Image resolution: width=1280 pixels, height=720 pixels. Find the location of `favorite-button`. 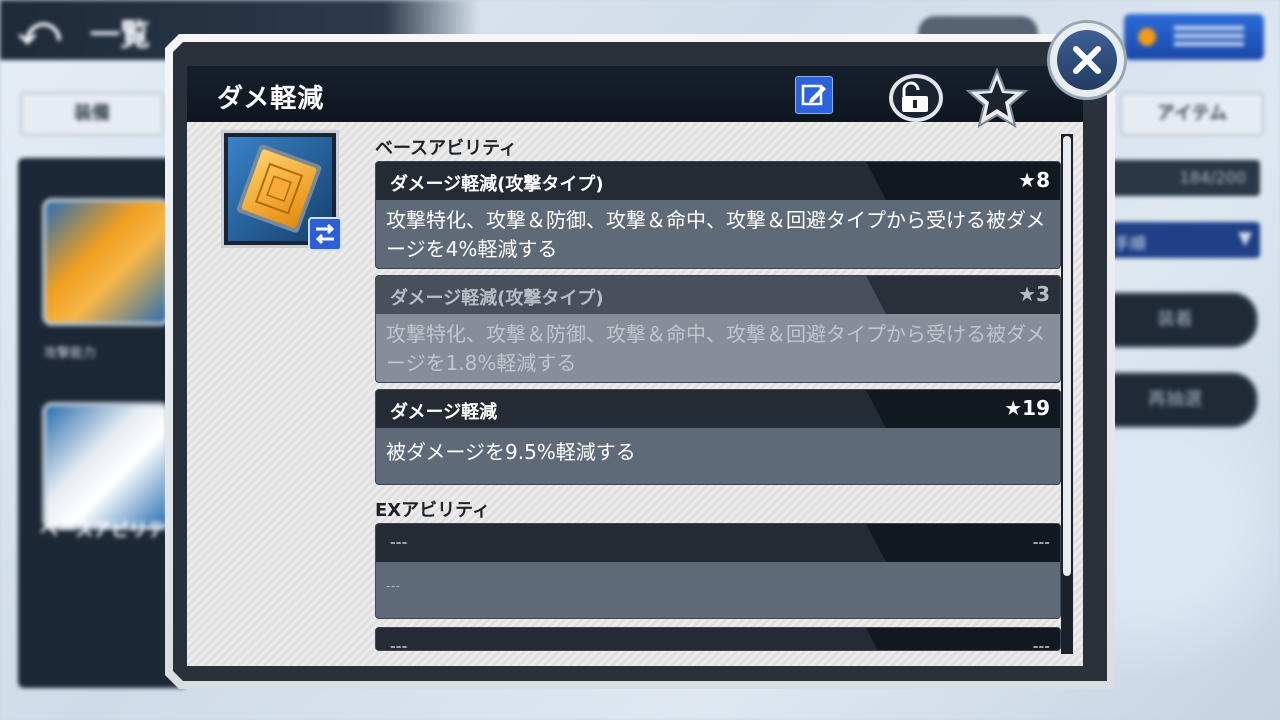

favorite-button is located at coordinates (997, 98).